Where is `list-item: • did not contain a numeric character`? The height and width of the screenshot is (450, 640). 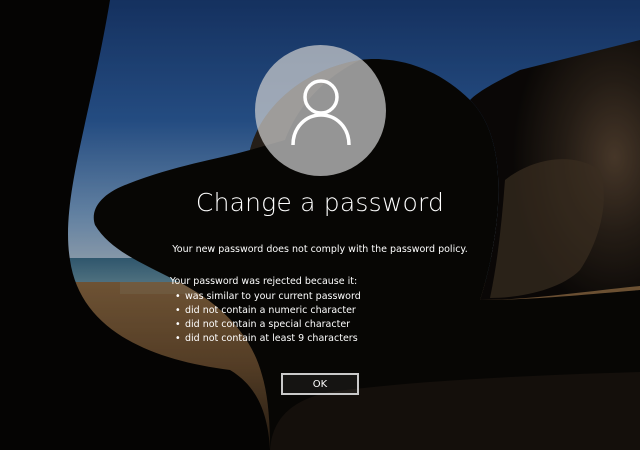 list-item: • did not contain a numeric character is located at coordinates (265, 311).